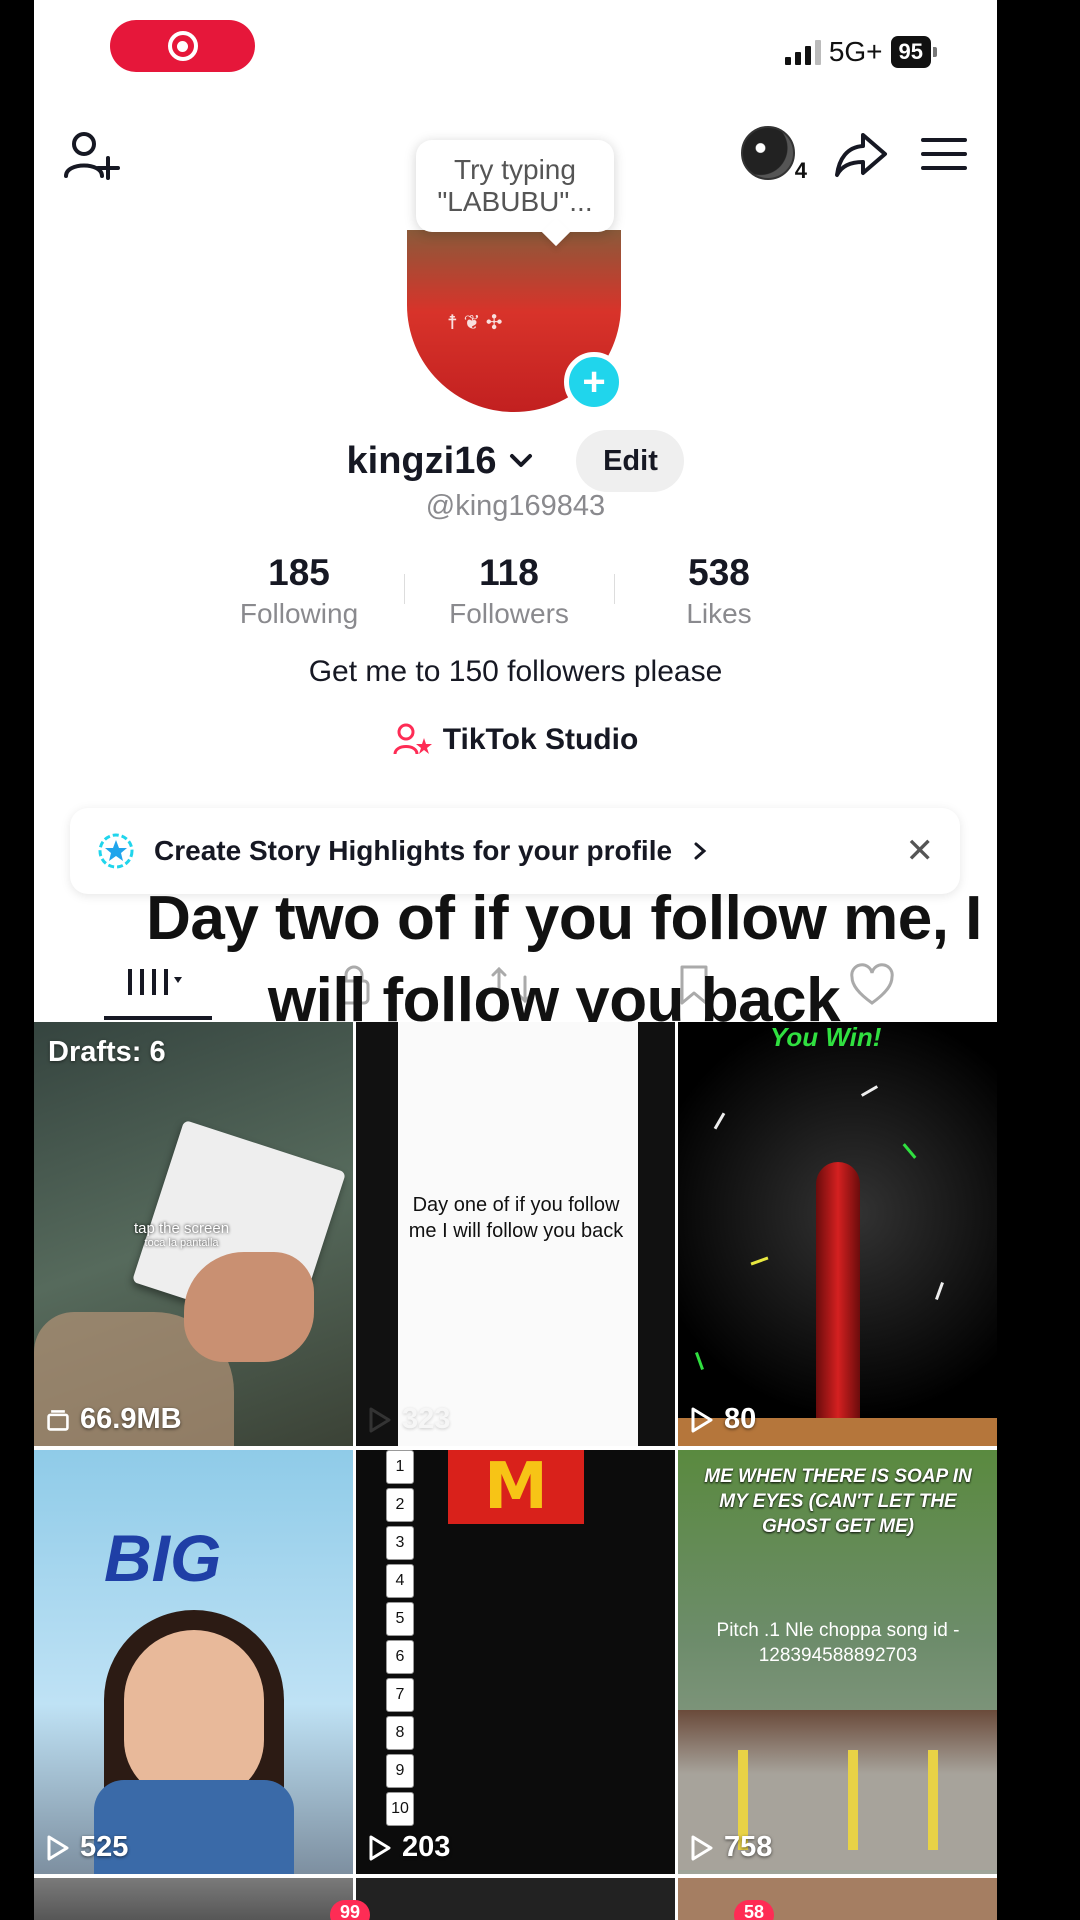  Describe the element at coordinates (740, 1419) in the screenshot. I see `meta-value: 80` at that location.